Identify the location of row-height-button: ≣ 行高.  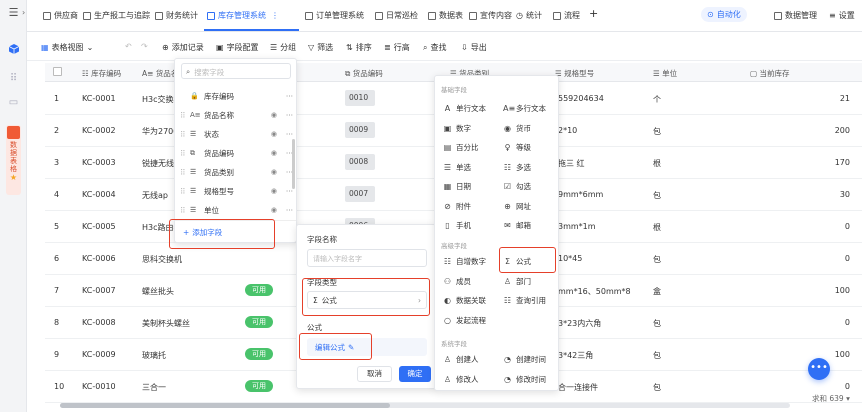
(397, 47).